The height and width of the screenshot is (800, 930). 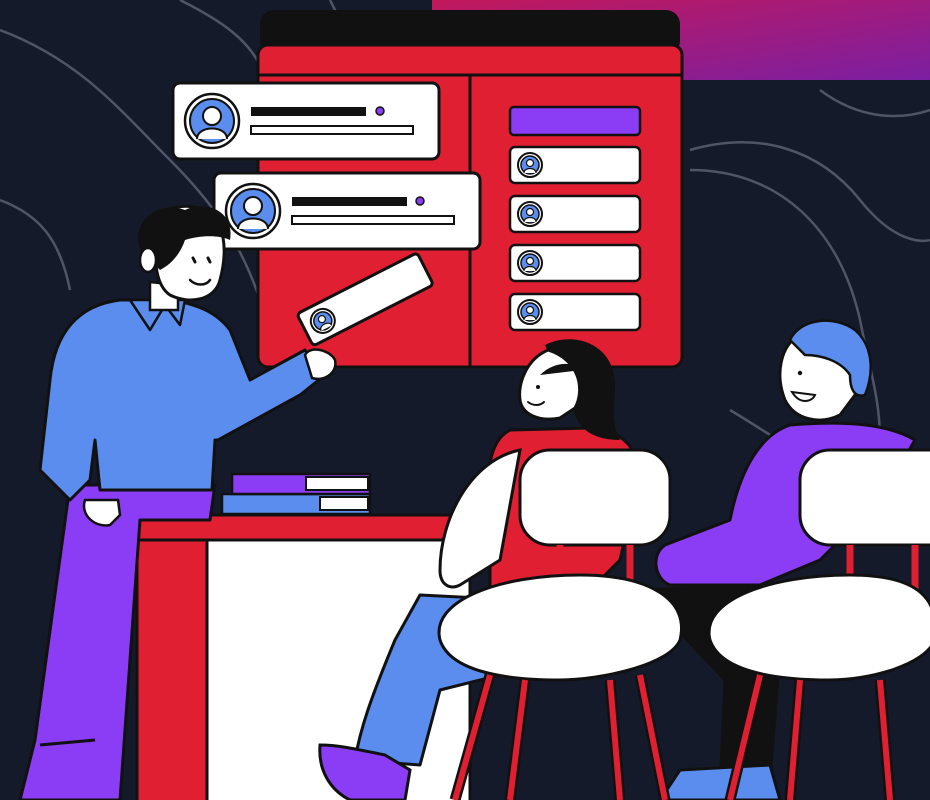 What do you see at coordinates (172, 669) in the screenshot?
I see `desk-leg` at bounding box center [172, 669].